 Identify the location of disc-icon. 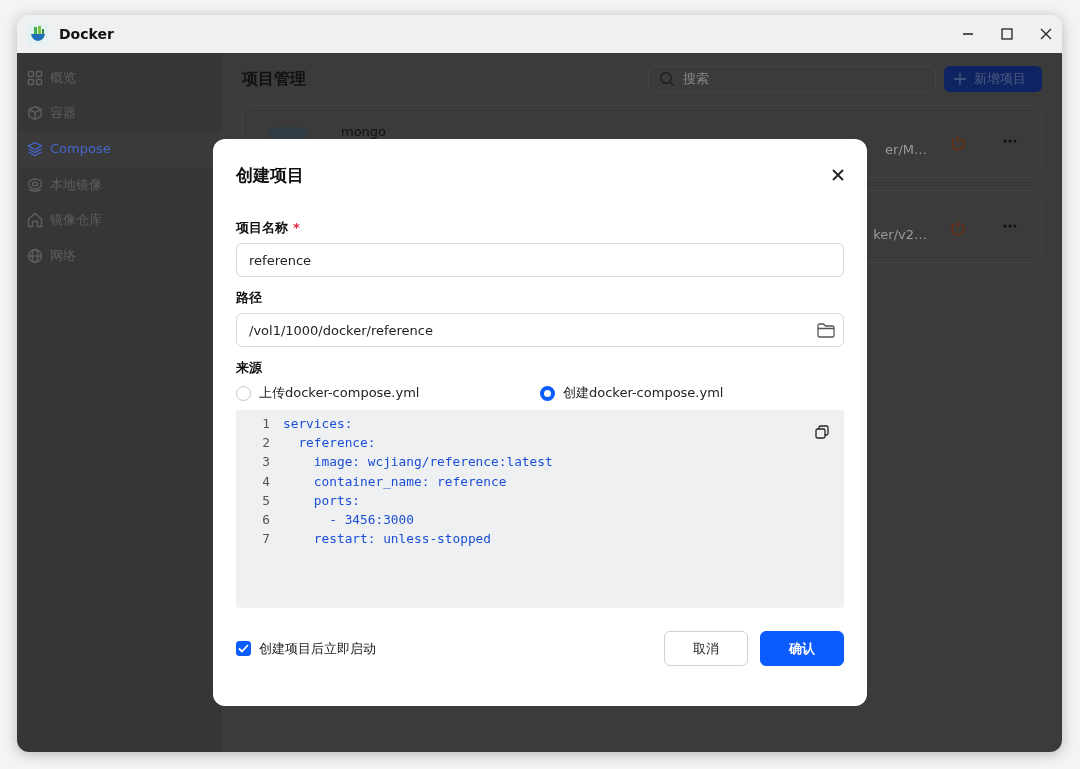
(35, 184).